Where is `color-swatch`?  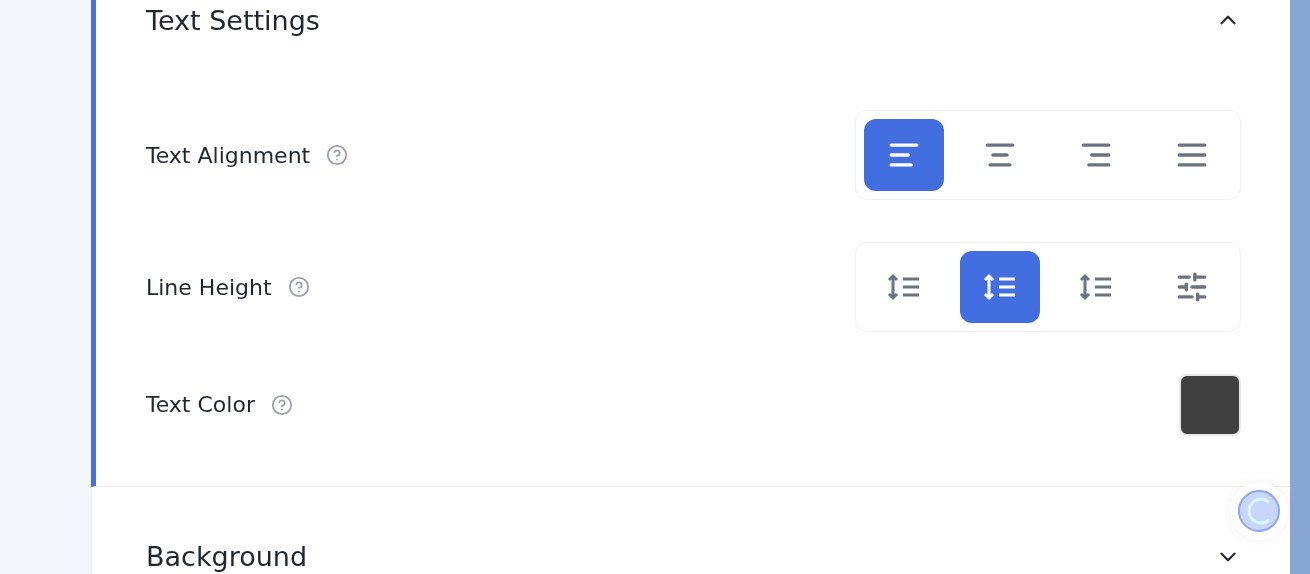
color-swatch is located at coordinates (1210, 404).